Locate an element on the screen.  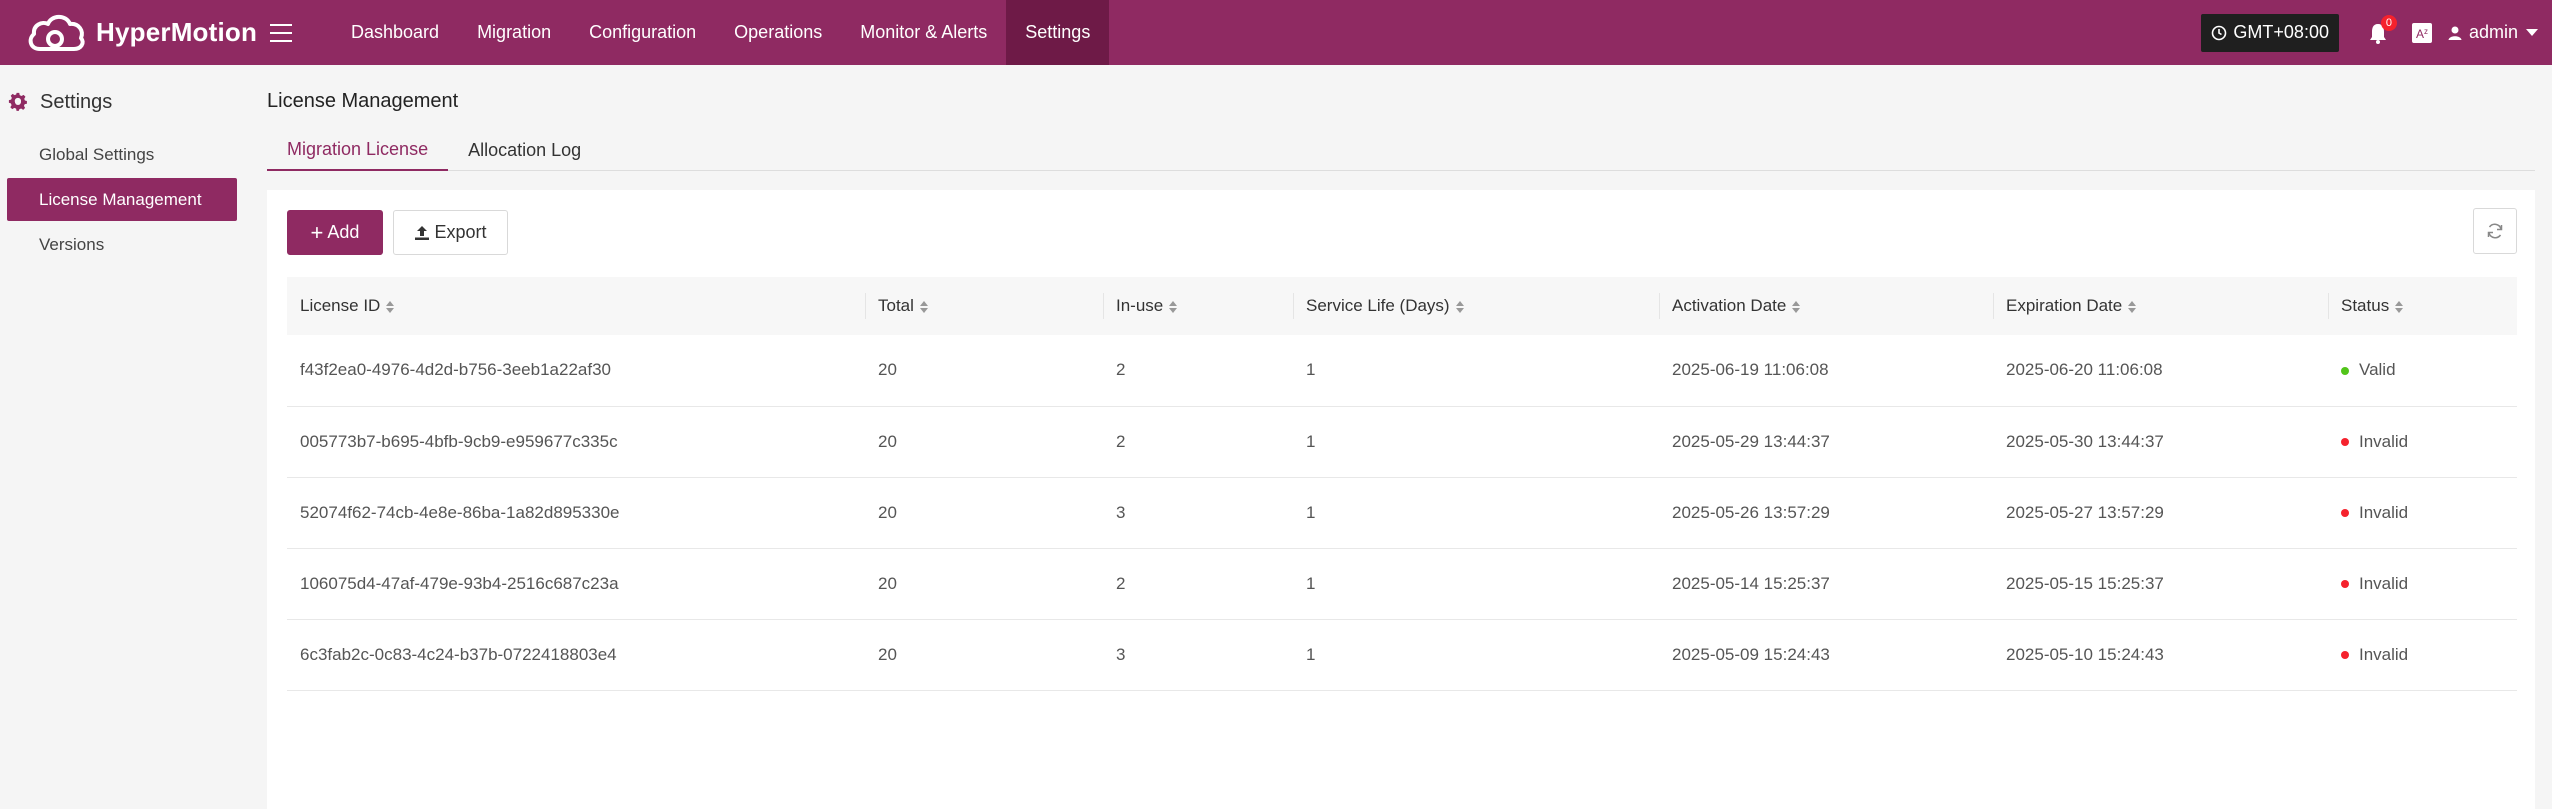
cell-activation-date: 2025-05-29 13:44:37 is located at coordinates (1751, 441).